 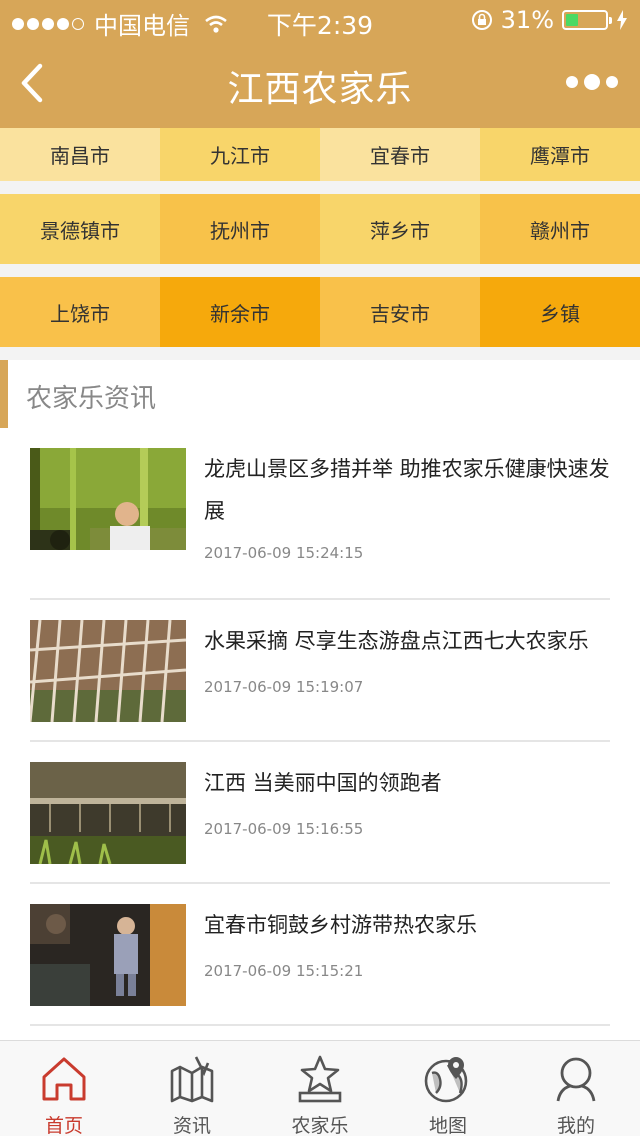 What do you see at coordinates (240, 312) in the screenshot?
I see `city-button: 新余市` at bounding box center [240, 312].